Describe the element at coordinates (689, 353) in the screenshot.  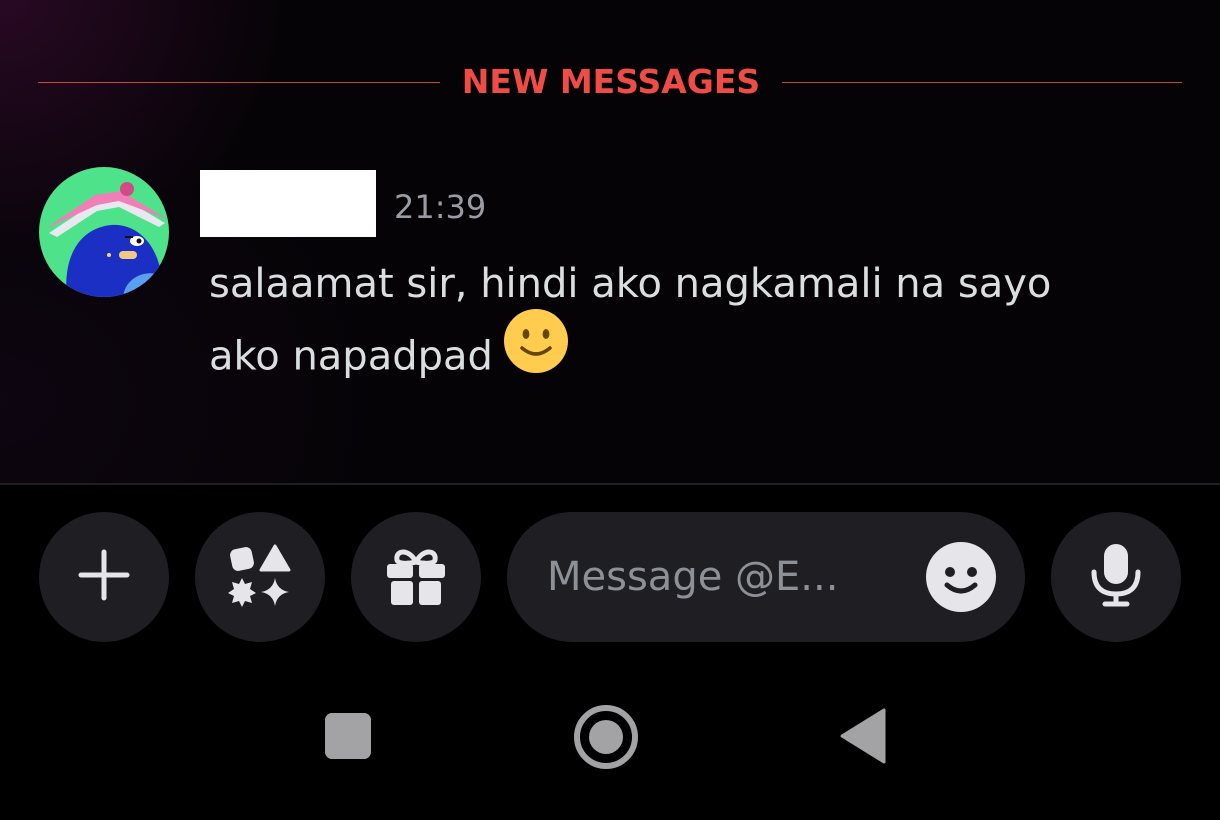
I see `message-line-2-wrap: ako napadpad` at that location.